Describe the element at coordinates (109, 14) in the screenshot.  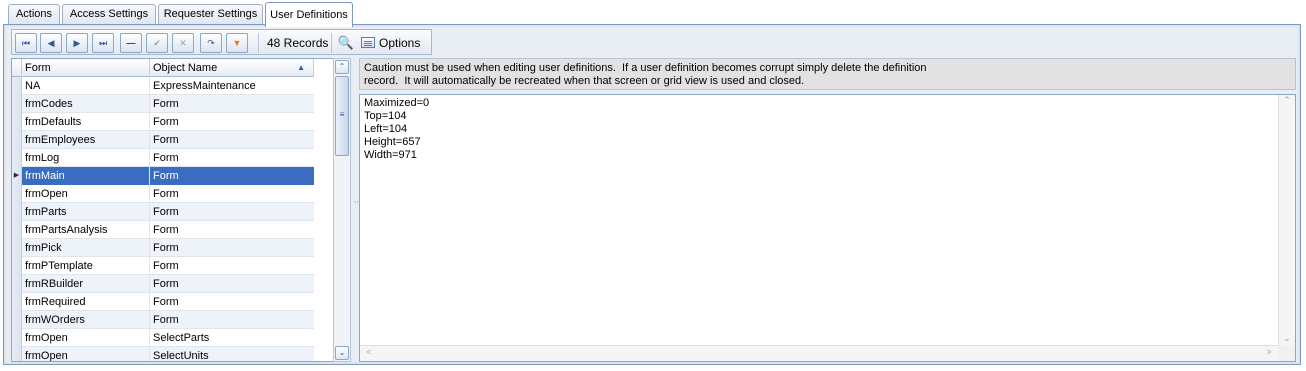
I see `tab-access-settings: Access Settings` at that location.